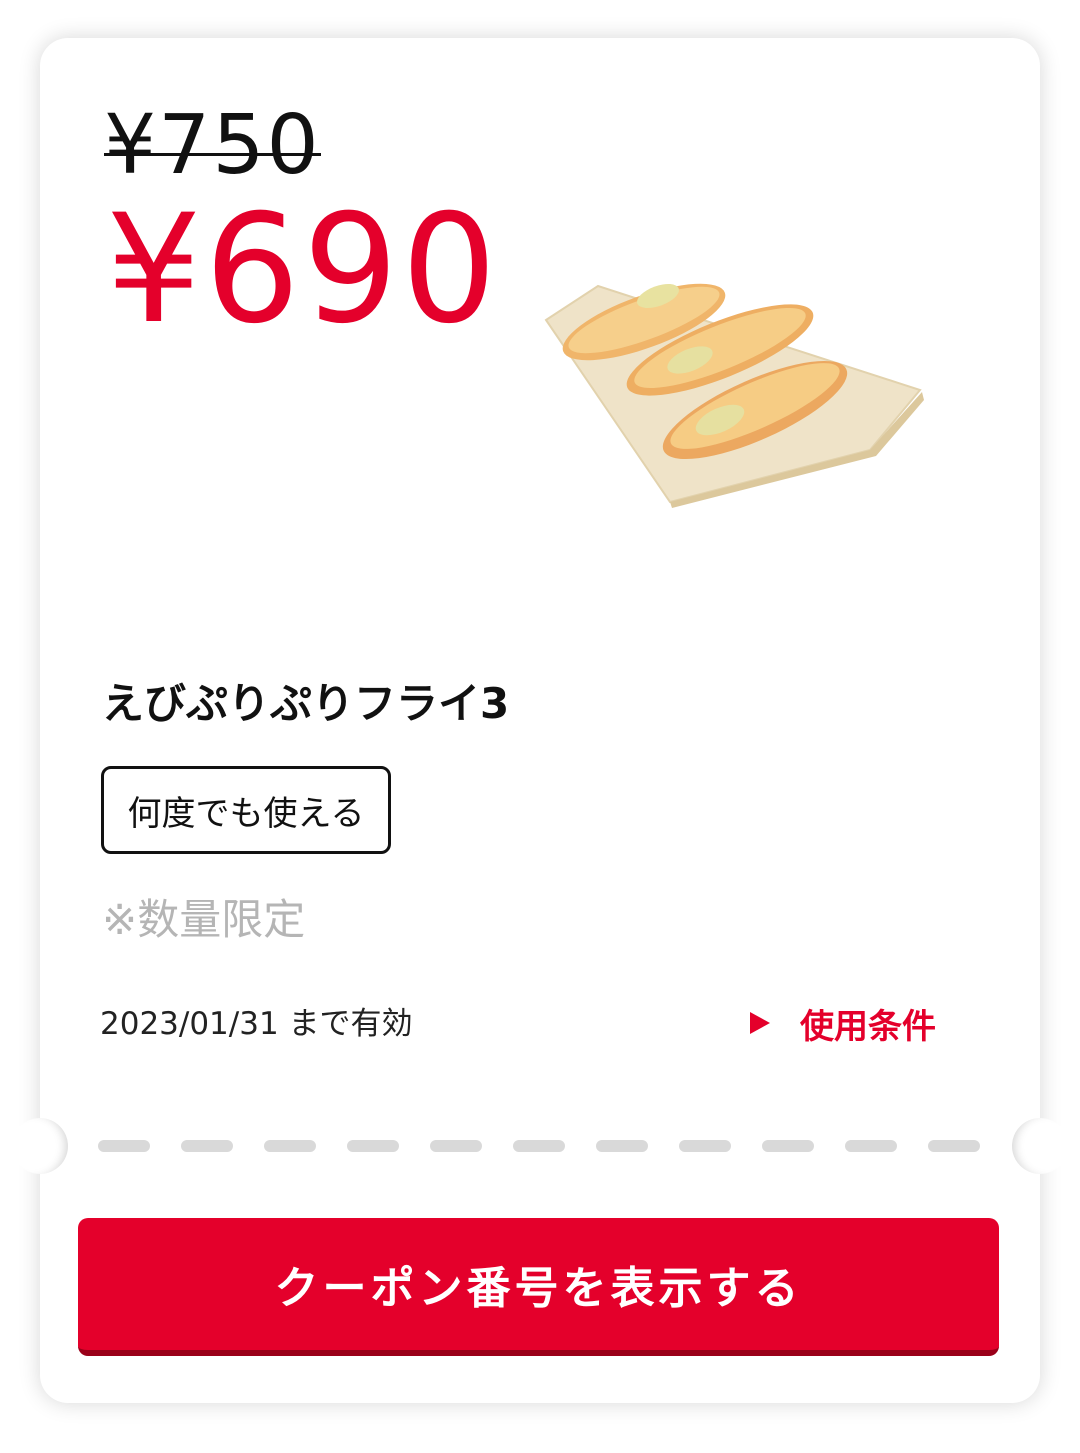 The width and height of the screenshot is (1080, 1453). Describe the element at coordinates (734, 395) in the screenshot. I see `fried-shrimp-image` at that location.